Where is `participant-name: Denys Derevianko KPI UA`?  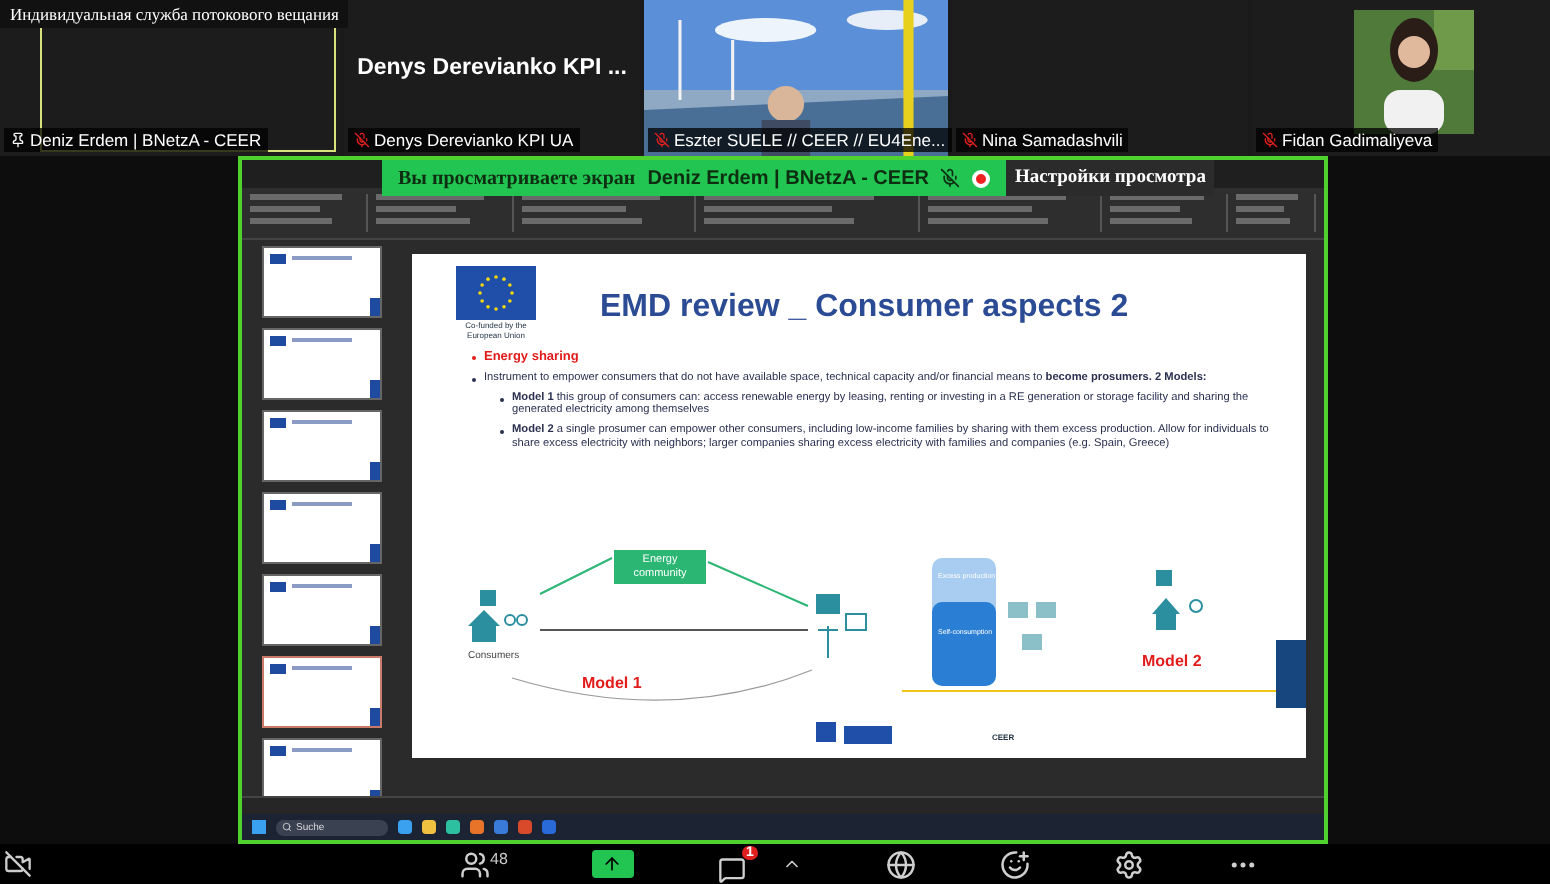
participant-name: Denys Derevianko KPI UA is located at coordinates (474, 140).